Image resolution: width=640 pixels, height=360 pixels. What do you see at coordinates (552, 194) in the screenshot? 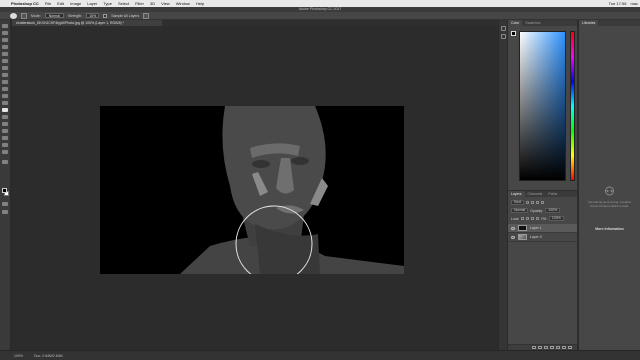
I see `tab-paths: Paths` at bounding box center [552, 194].